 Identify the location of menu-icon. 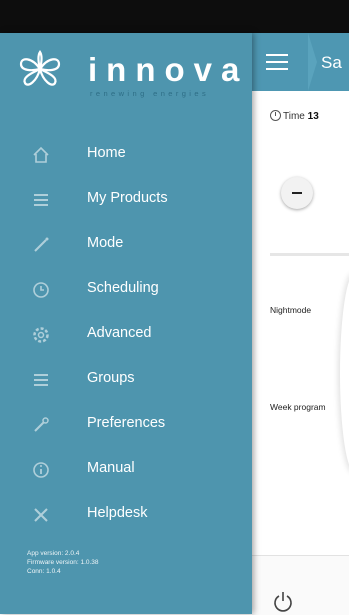
(277, 62).